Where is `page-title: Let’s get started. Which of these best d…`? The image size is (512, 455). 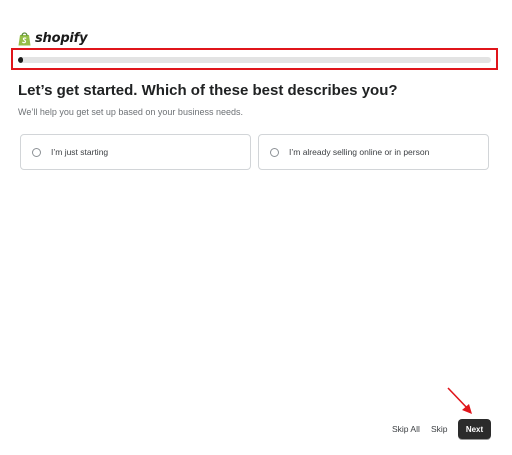
page-title: Let’s get started. Which of these best d… is located at coordinates (208, 90).